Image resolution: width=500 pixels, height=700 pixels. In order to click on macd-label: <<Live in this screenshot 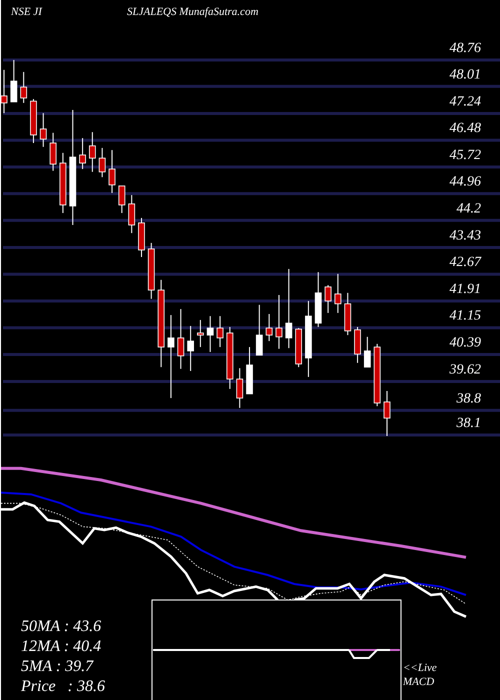, I will do `click(420, 668)`.